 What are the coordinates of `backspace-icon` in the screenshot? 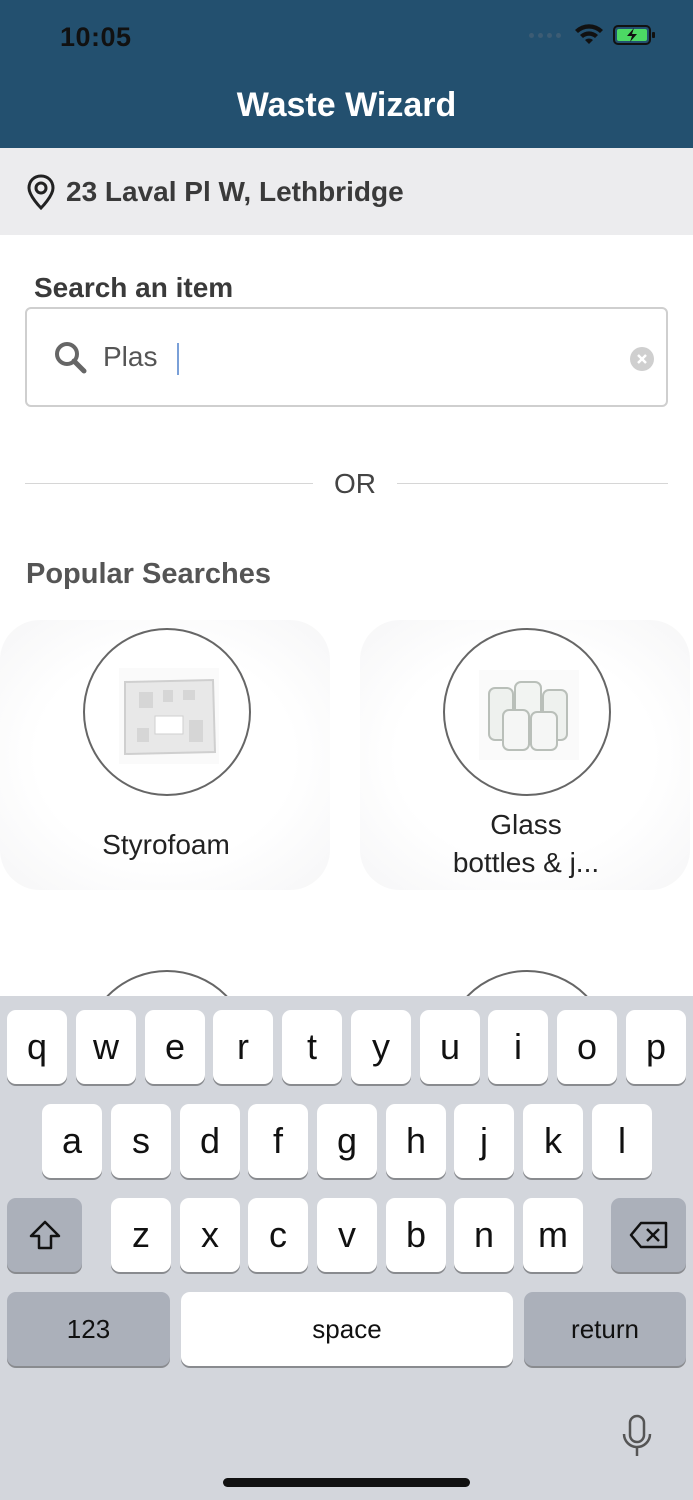 It's located at (648, 1235).